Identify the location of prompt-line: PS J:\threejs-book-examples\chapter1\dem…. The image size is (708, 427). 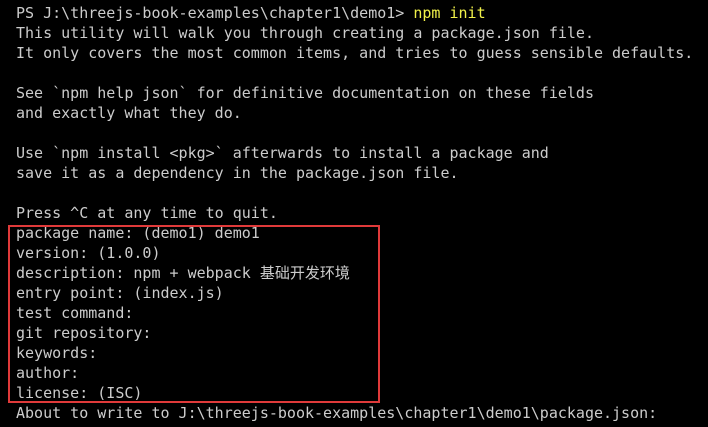
(251, 13).